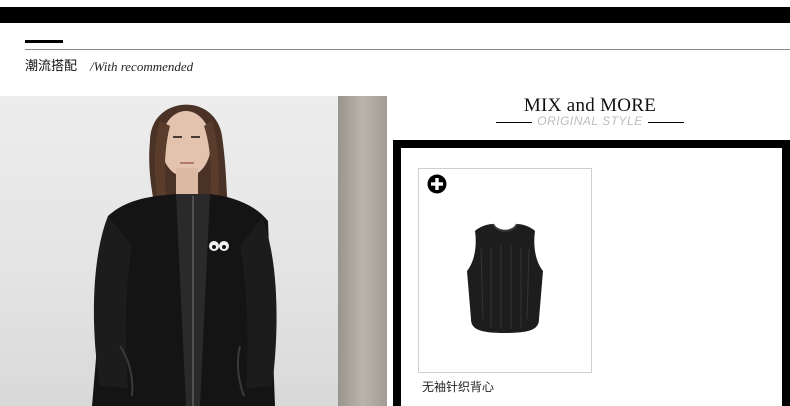 Image resolution: width=790 pixels, height=406 pixels. Describe the element at coordinates (51, 66) in the screenshot. I see `section-title: 潮流搭配` at that location.